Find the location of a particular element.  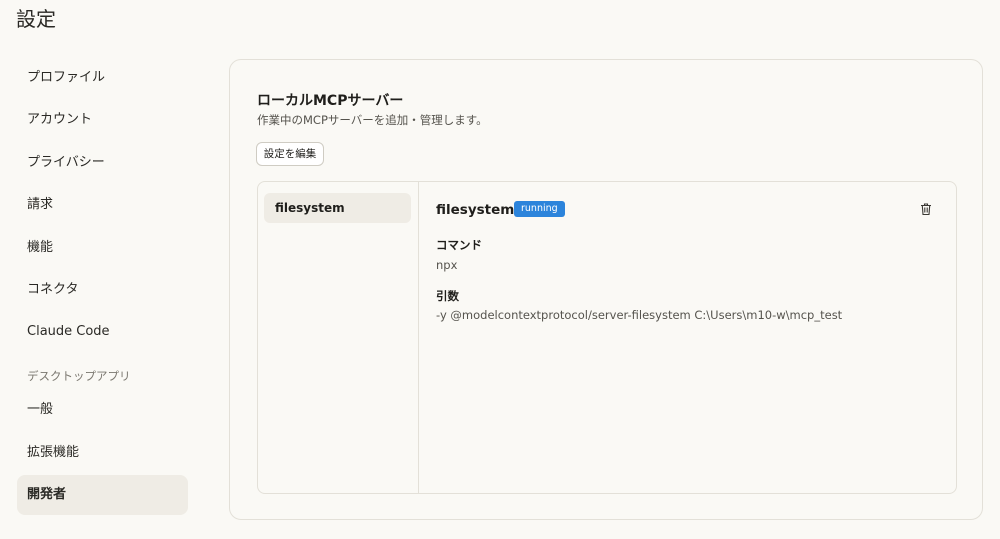

command-label: コマンド is located at coordinates (459, 245).